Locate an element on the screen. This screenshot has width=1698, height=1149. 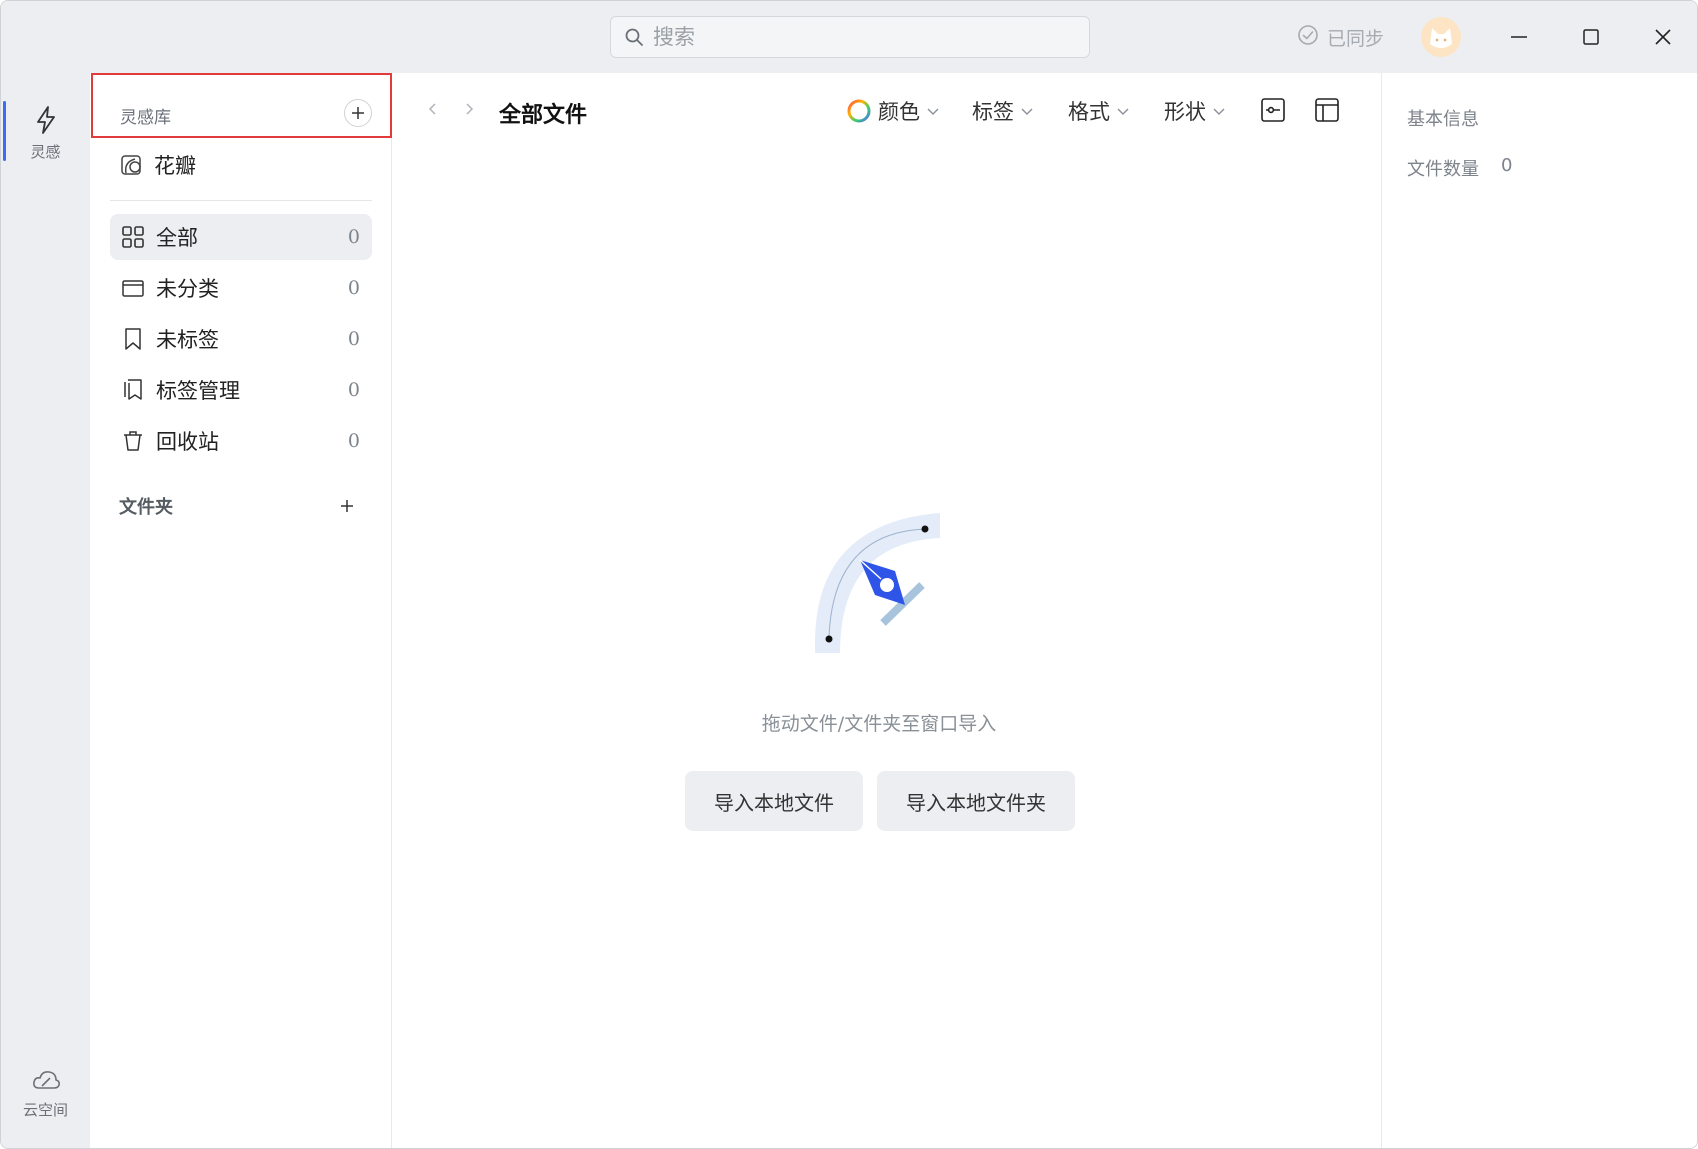
rail-item-inspiration: 灵感 is located at coordinates (45, 133).